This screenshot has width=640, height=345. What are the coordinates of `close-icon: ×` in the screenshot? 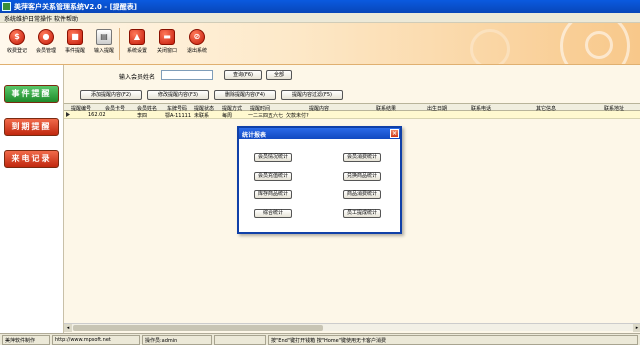 It's located at (394, 133).